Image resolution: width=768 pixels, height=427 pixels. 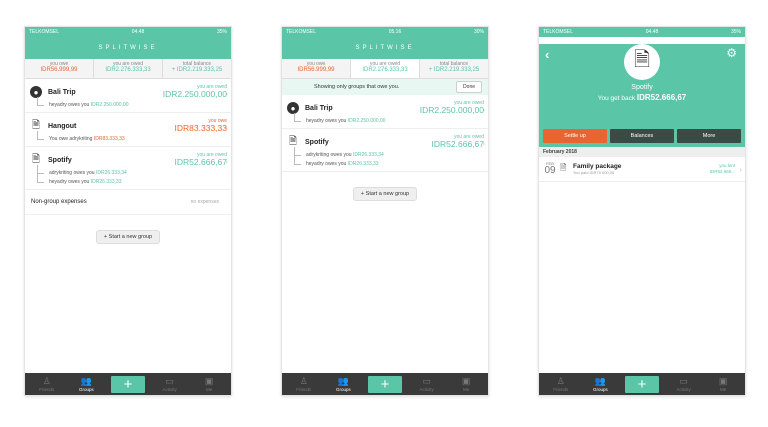 What do you see at coordinates (466, 381) in the screenshot?
I see `me-icon: ▣` at bounding box center [466, 381].